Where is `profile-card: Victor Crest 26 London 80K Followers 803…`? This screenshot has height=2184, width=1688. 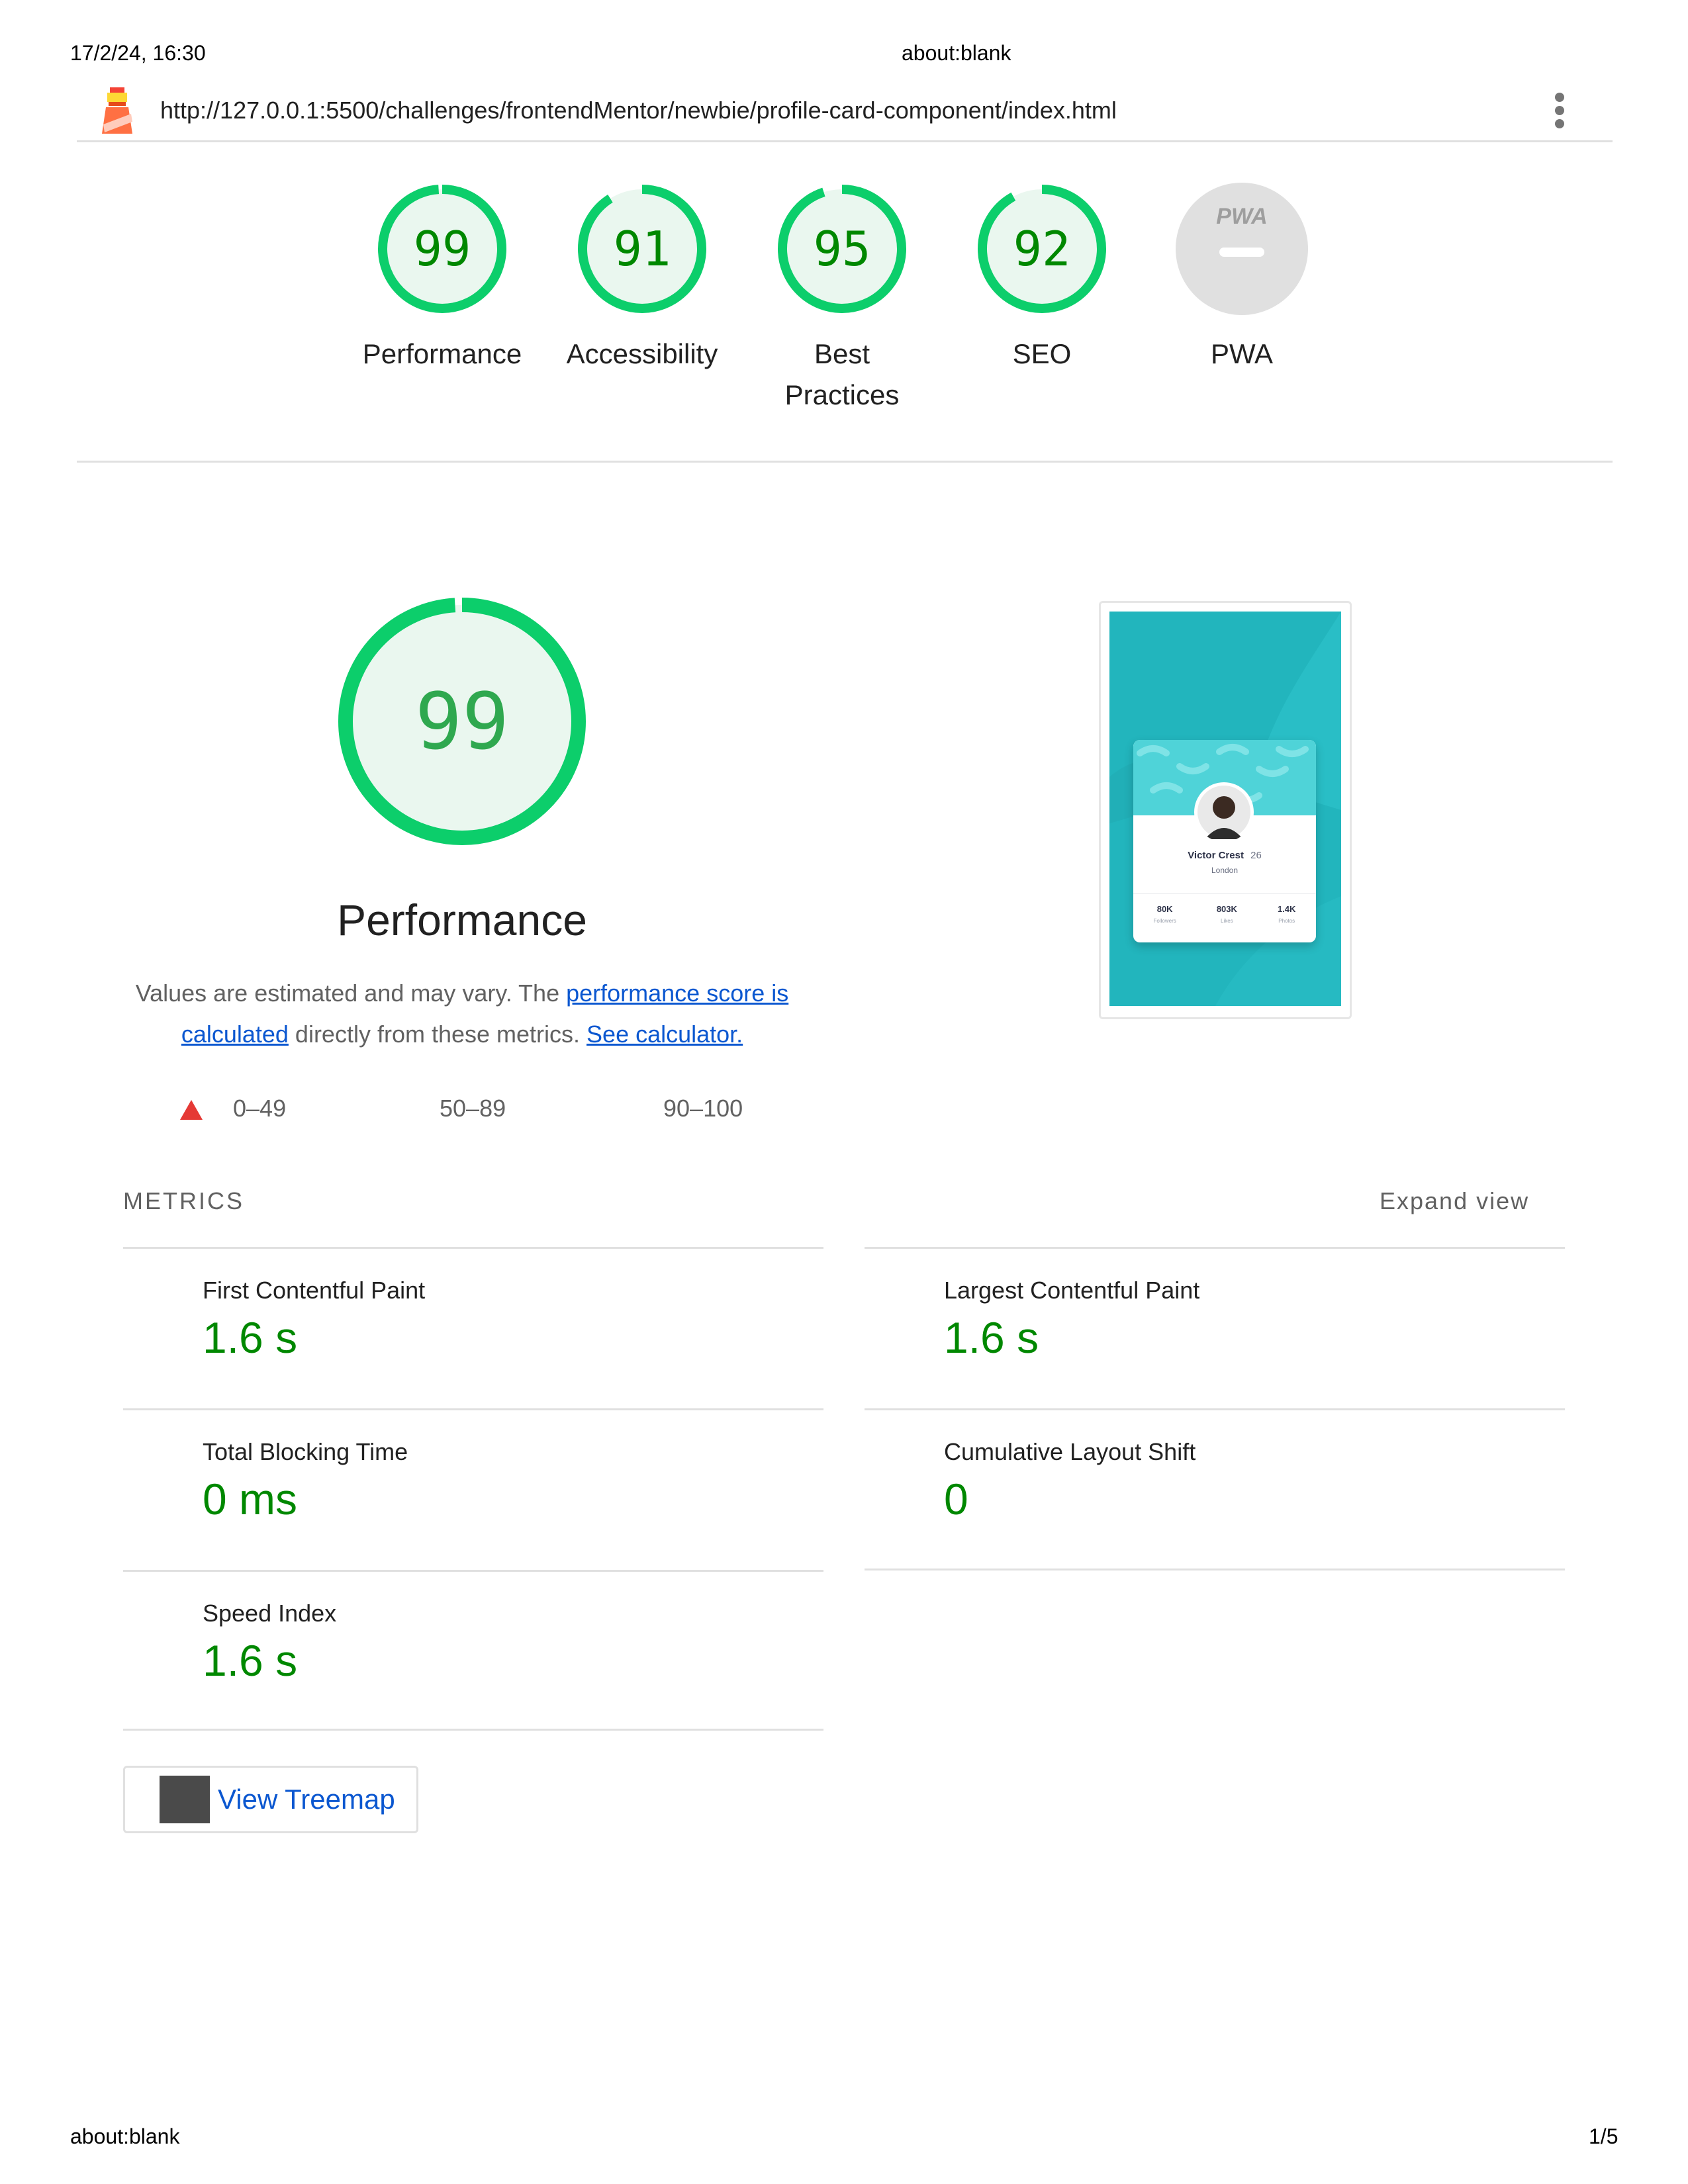
profile-card: Victor Crest 26 London 80K Followers 803… is located at coordinates (1224, 841).